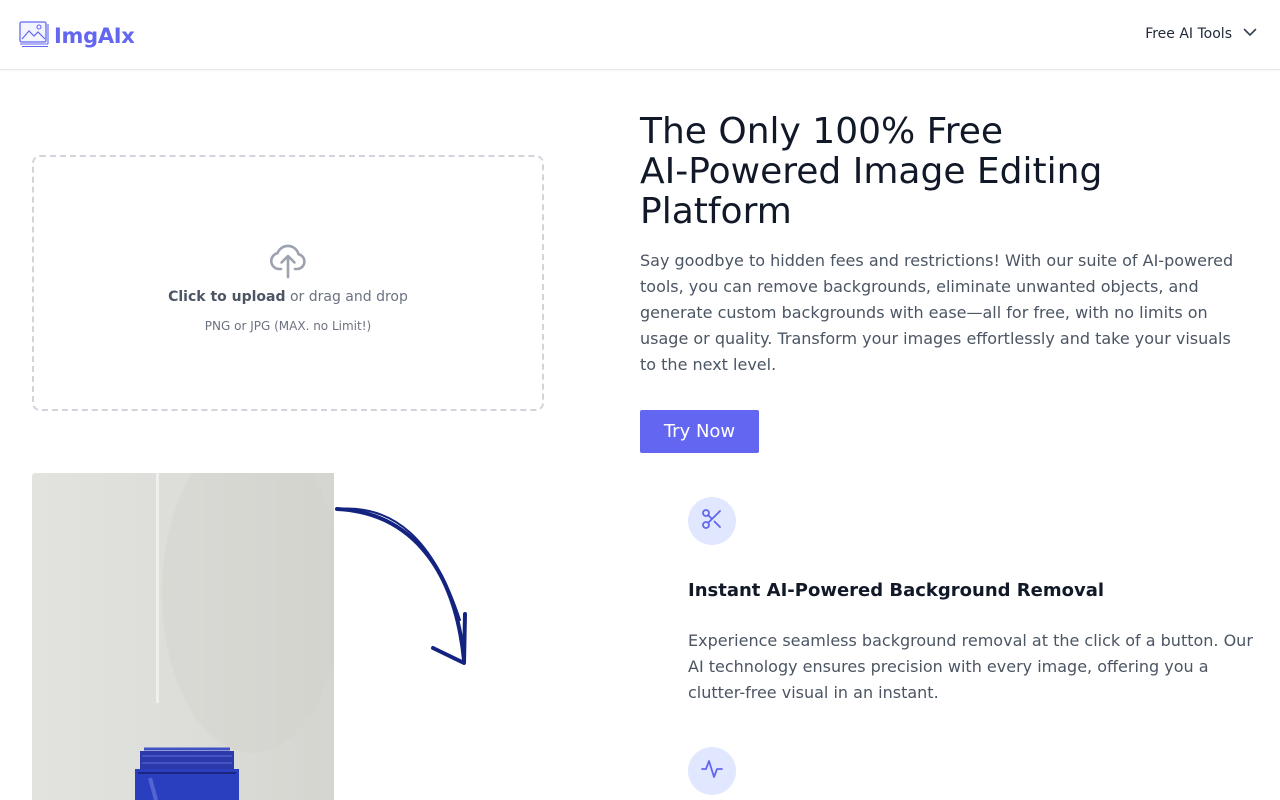 Image resolution: width=1280 pixels, height=800 pixels. What do you see at coordinates (640, 35) in the screenshot?
I see `top-navbar: ImgAIx Free AI Tools` at bounding box center [640, 35].